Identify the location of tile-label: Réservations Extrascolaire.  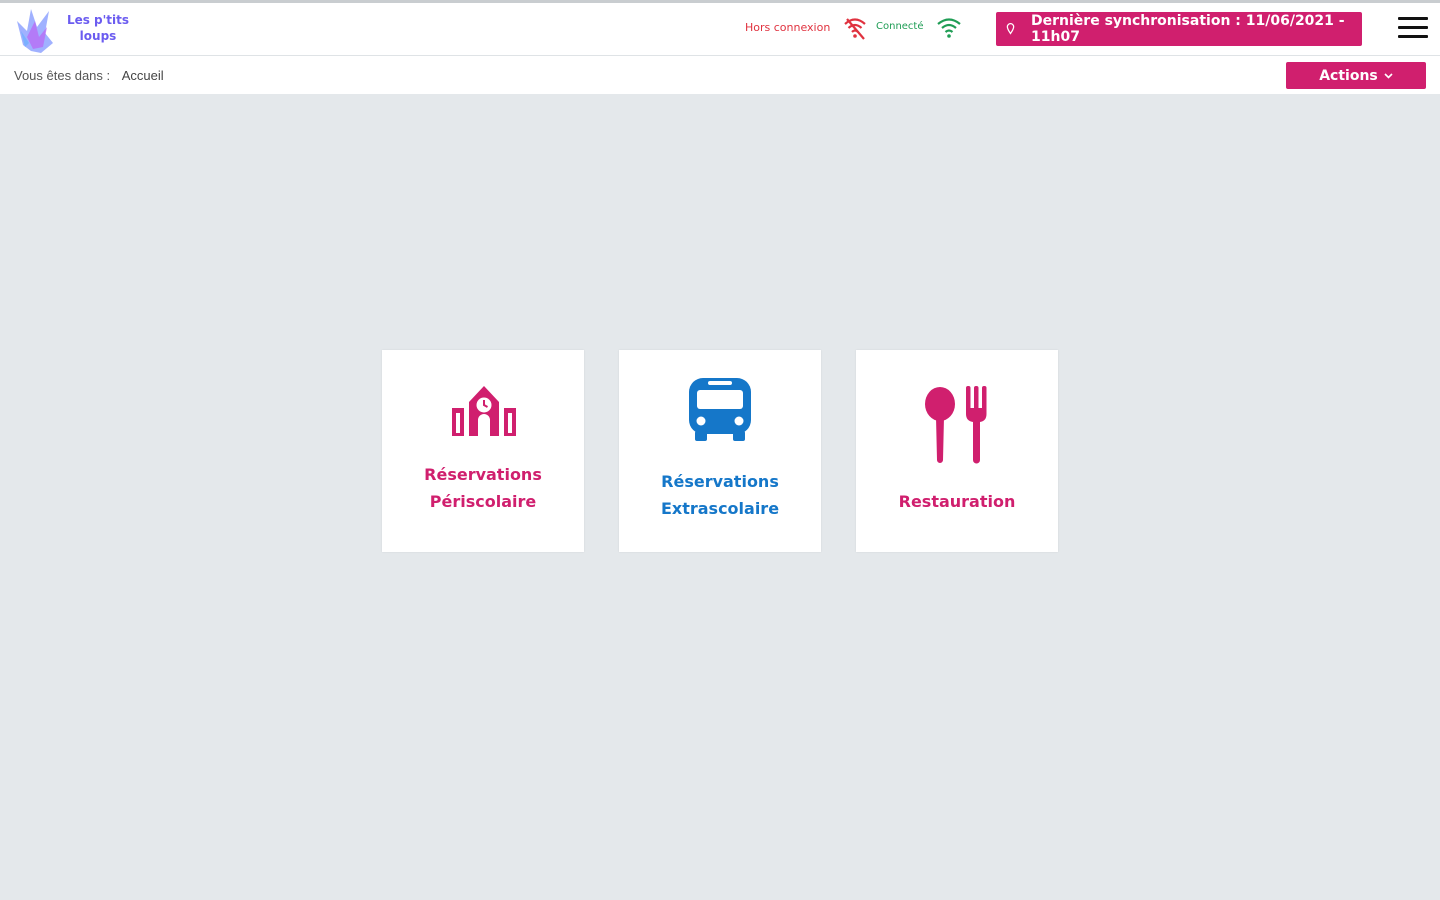
(720, 495).